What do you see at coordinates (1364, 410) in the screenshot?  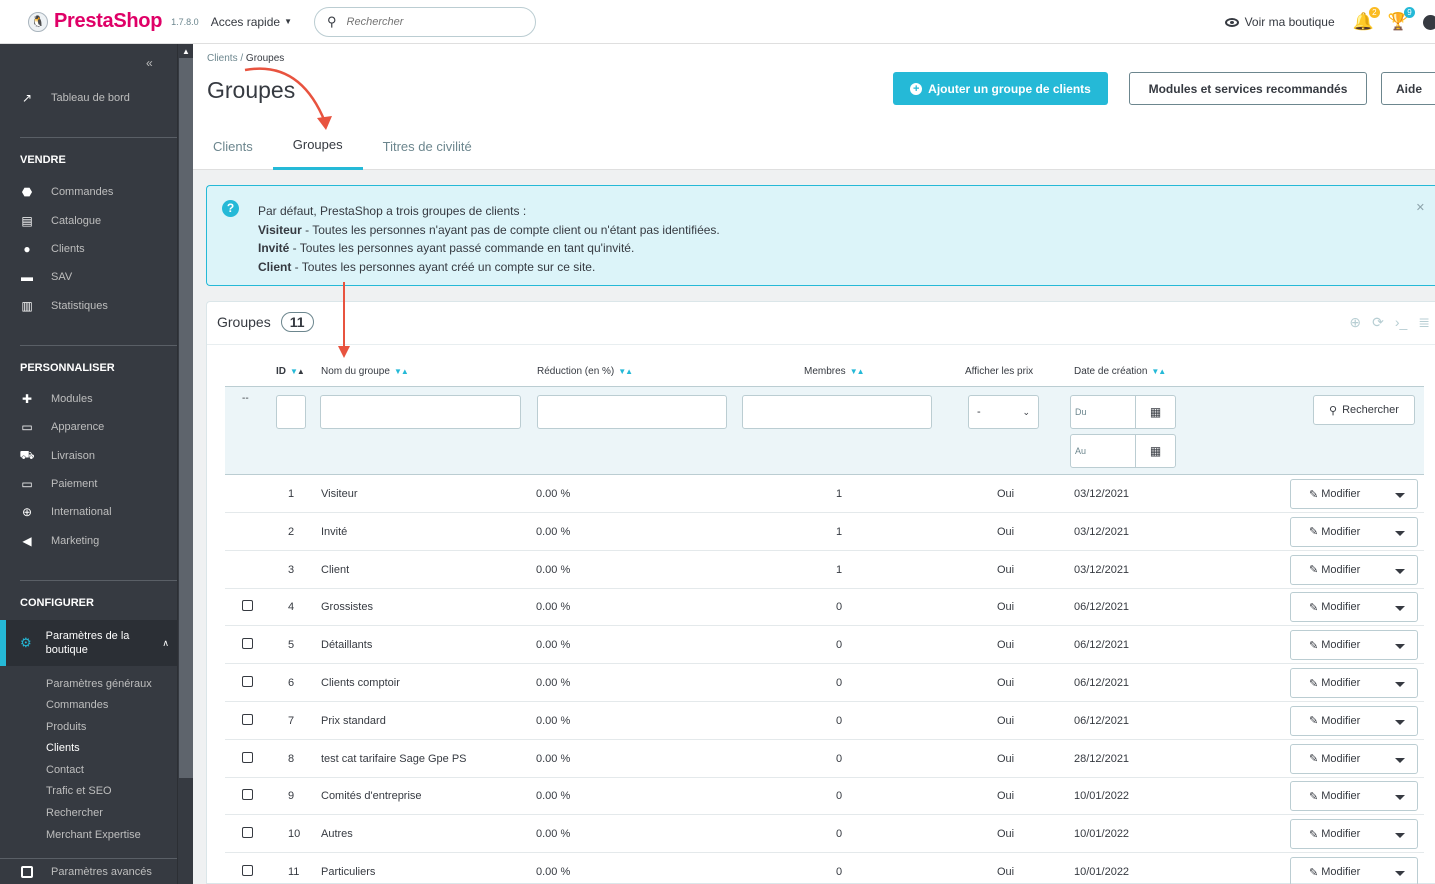 I see `filter-search-button: ⚲ Rechercher` at bounding box center [1364, 410].